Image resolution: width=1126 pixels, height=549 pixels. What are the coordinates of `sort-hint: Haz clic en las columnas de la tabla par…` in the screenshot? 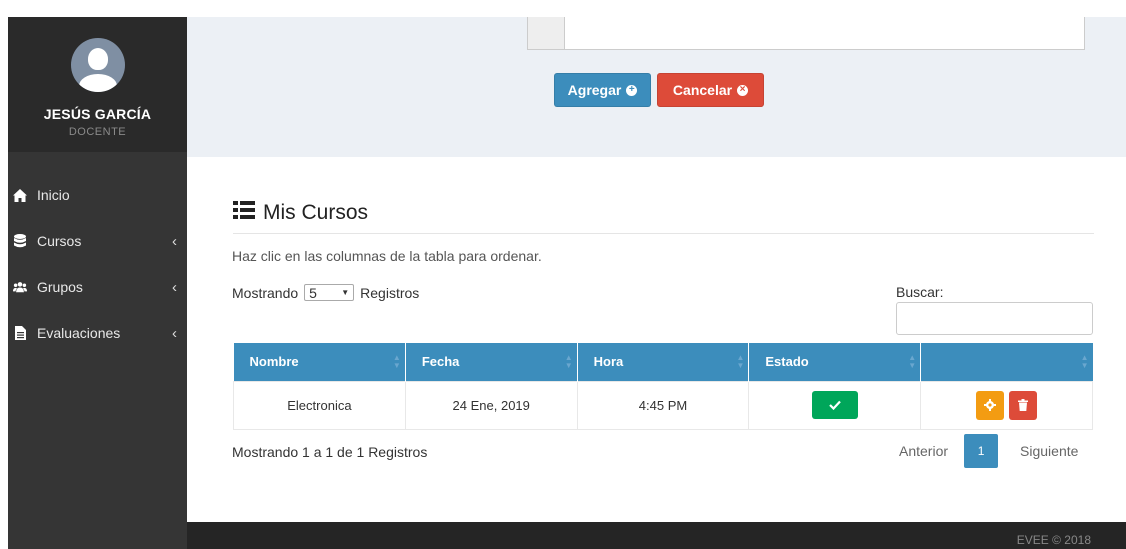 It's located at (387, 256).